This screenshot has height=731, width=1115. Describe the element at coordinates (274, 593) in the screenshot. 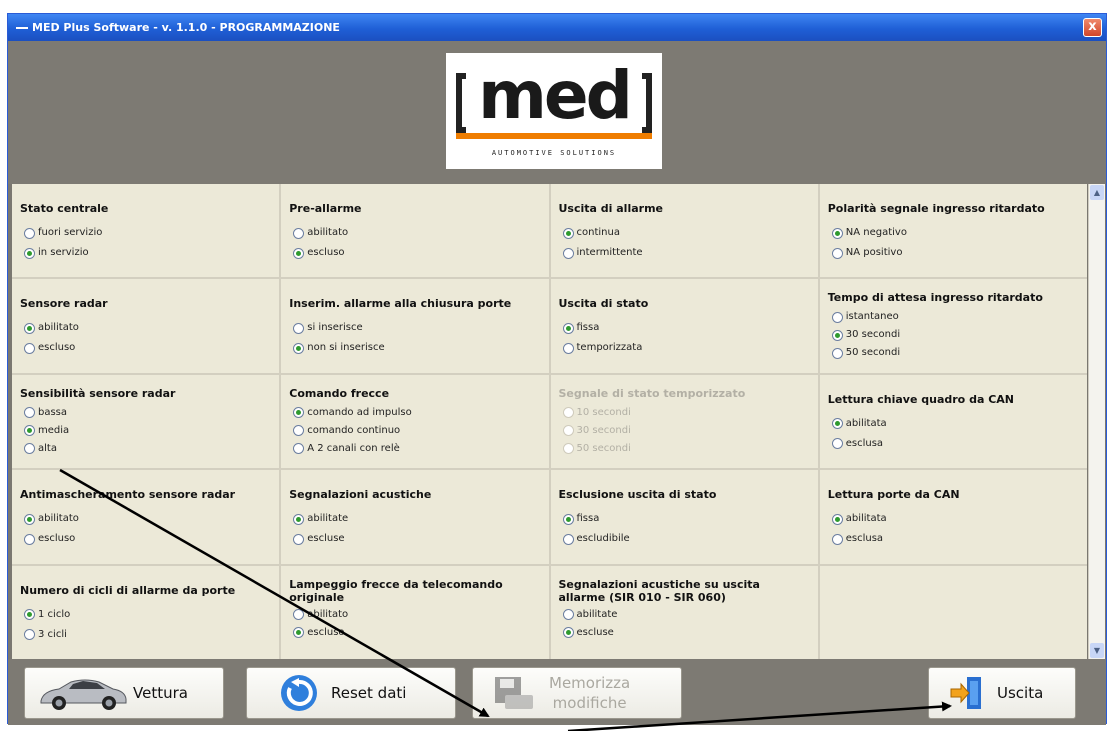

I see `annotation-arrow-to-memorizza` at that location.